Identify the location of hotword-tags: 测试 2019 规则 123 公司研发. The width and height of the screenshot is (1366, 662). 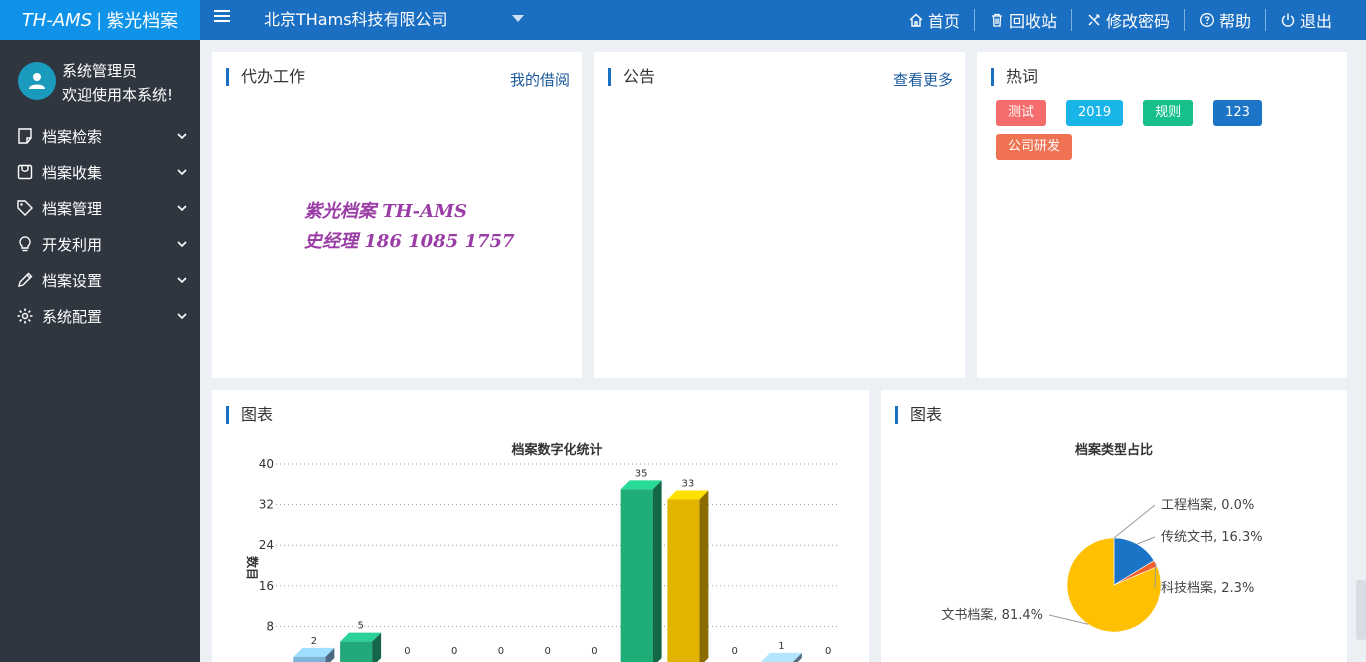
(1171, 134).